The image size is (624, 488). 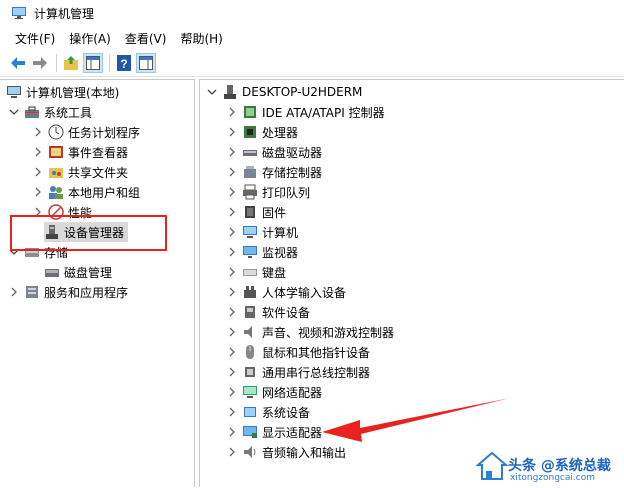 What do you see at coordinates (90, 38) in the screenshot?
I see `menu-action: 操作(A)` at bounding box center [90, 38].